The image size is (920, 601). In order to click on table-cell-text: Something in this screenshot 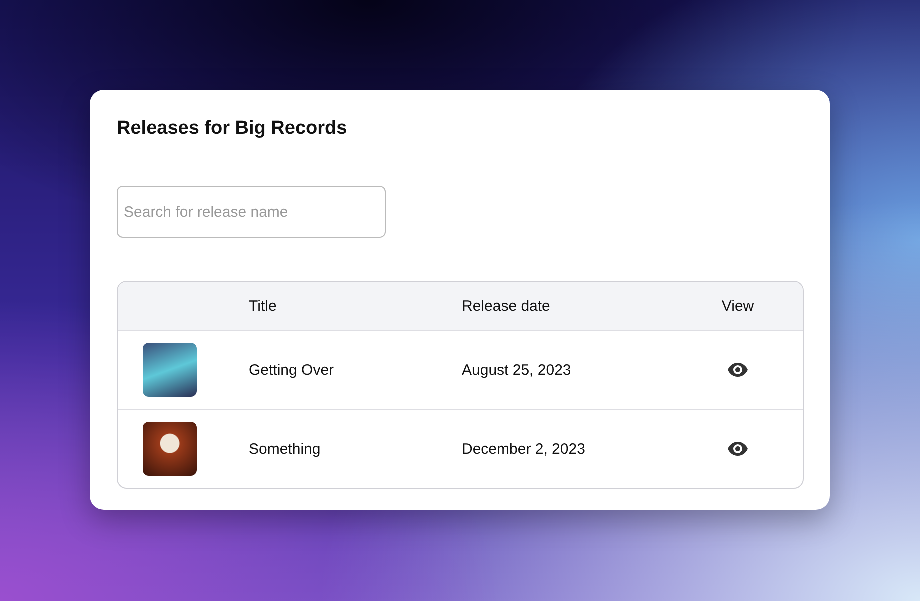, I will do `click(285, 449)`.